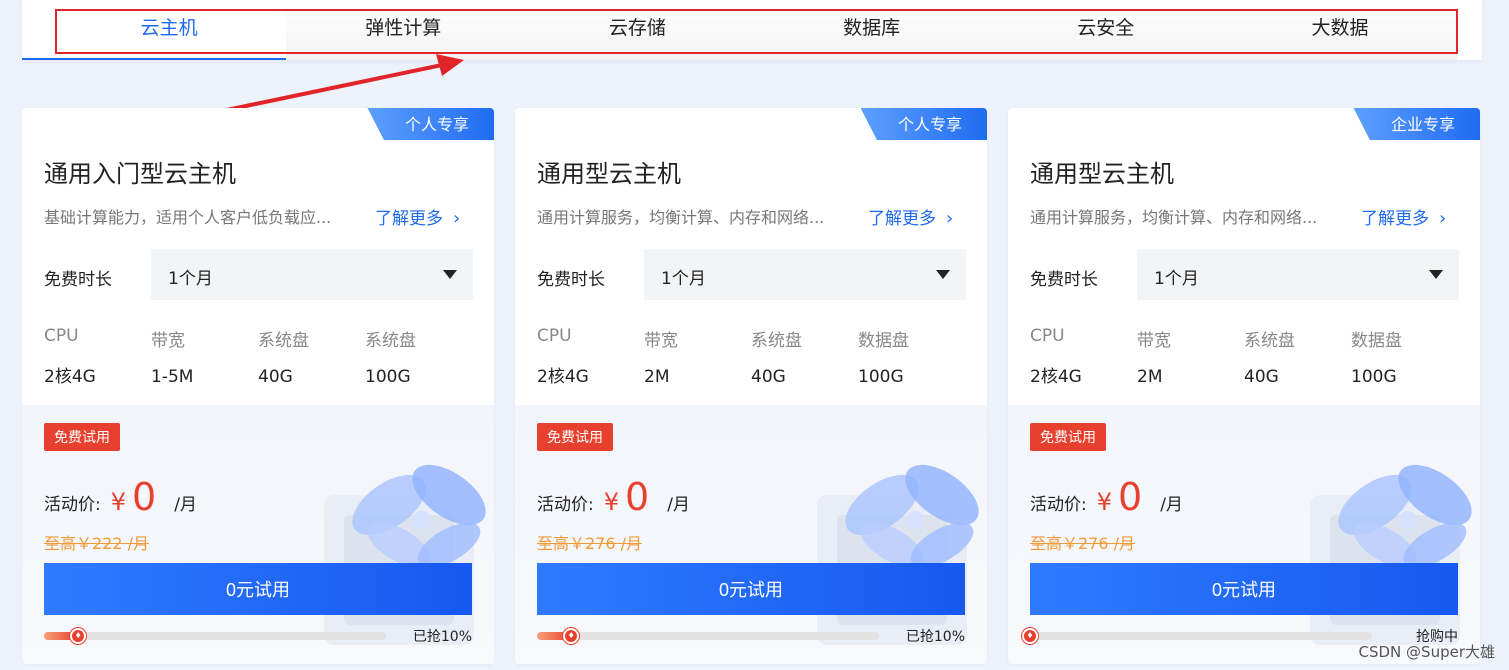 Image resolution: width=1509 pixels, height=670 pixels. What do you see at coordinates (403, 30) in the screenshot?
I see `tab-elastic-compute: 弹性计算` at bounding box center [403, 30].